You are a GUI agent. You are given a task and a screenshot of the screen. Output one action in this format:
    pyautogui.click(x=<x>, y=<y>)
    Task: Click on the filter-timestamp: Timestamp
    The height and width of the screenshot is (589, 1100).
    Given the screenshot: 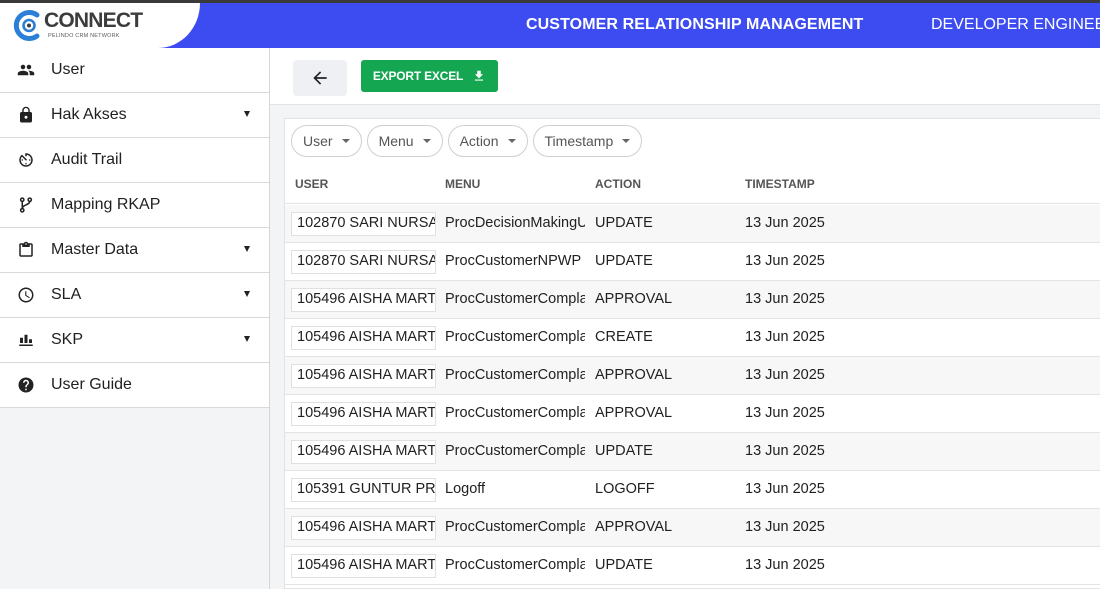 What is the action you would take?
    pyautogui.click(x=587, y=141)
    